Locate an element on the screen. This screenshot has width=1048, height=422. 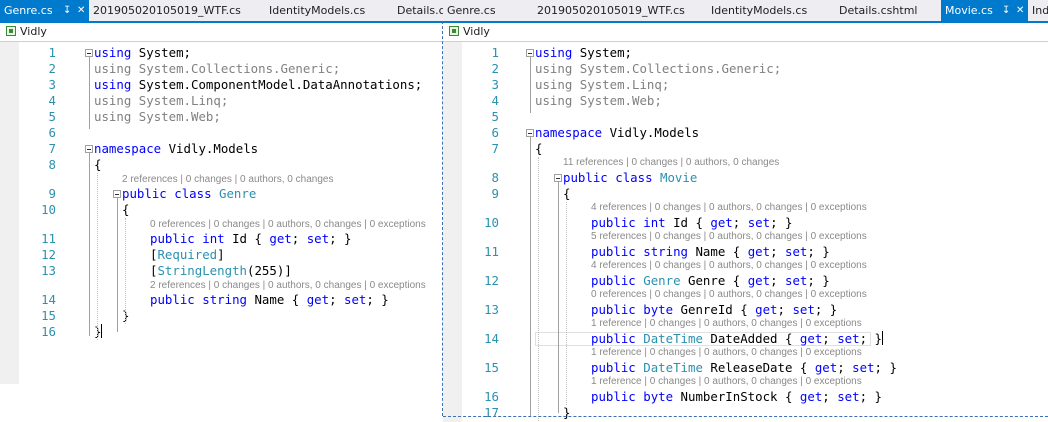
navigation-bar-left: Vidly is located at coordinates (221, 32).